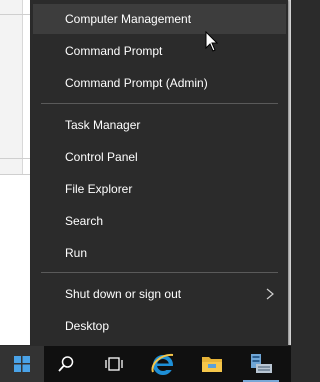 This screenshot has height=382, width=320. Describe the element at coordinates (136, 83) in the screenshot. I see `menu-item-label: Command Prompt (Admin)` at that location.